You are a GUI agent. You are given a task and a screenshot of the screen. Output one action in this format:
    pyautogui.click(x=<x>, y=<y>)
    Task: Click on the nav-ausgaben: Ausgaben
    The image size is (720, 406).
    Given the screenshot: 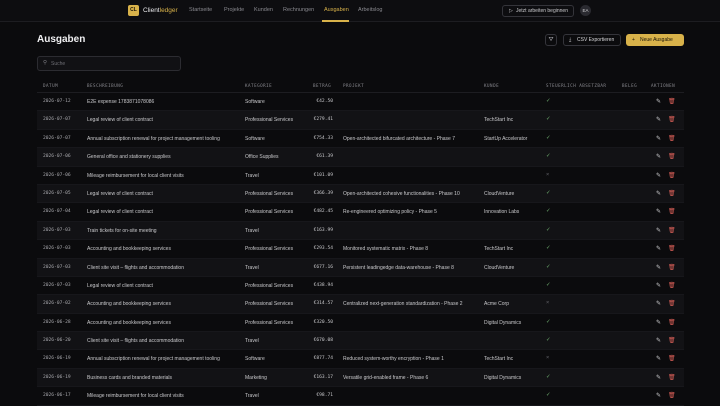 What is the action you would take?
    pyautogui.click(x=336, y=10)
    